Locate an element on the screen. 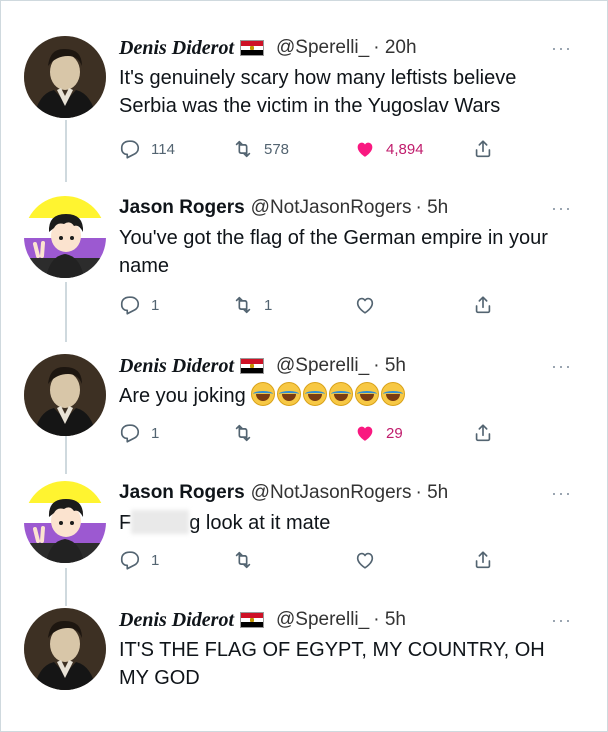  tweet-text-end: g look at it mate is located at coordinates (260, 523).